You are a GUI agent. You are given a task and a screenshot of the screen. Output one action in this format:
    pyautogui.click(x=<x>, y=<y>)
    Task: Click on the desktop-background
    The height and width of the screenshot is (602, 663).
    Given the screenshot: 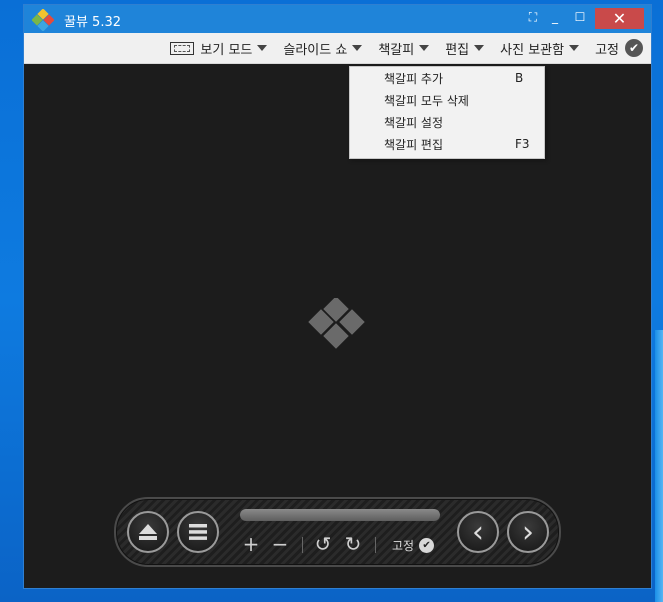 What is the action you would take?
    pyautogui.click(x=659, y=466)
    